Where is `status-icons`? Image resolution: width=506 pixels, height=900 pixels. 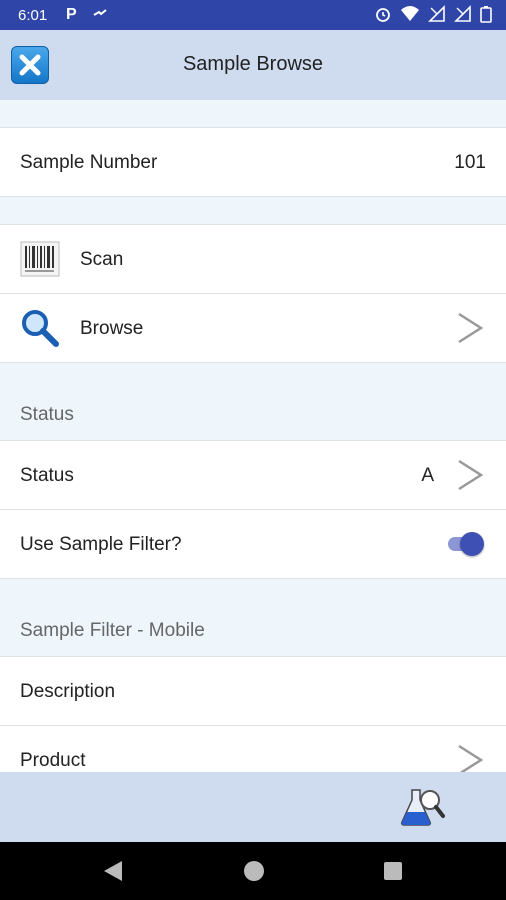
status-icons is located at coordinates (433, 14).